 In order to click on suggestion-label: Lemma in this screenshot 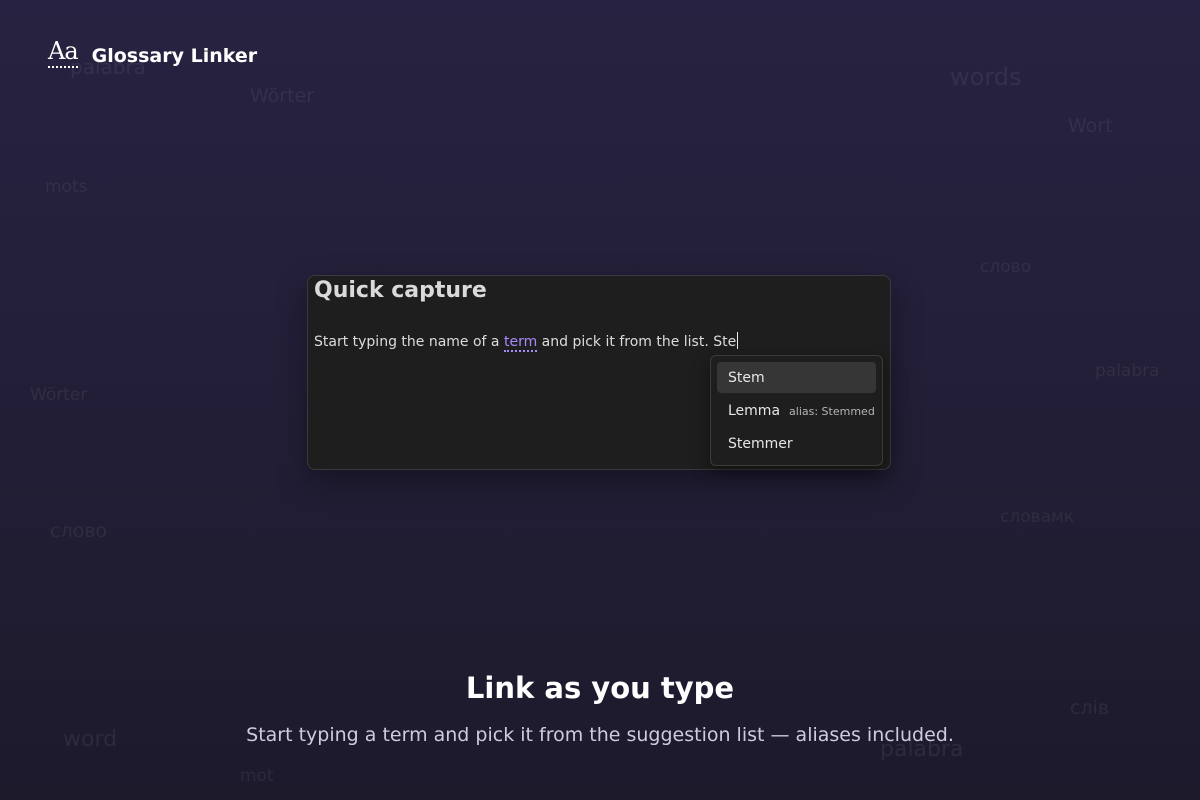, I will do `click(754, 410)`.